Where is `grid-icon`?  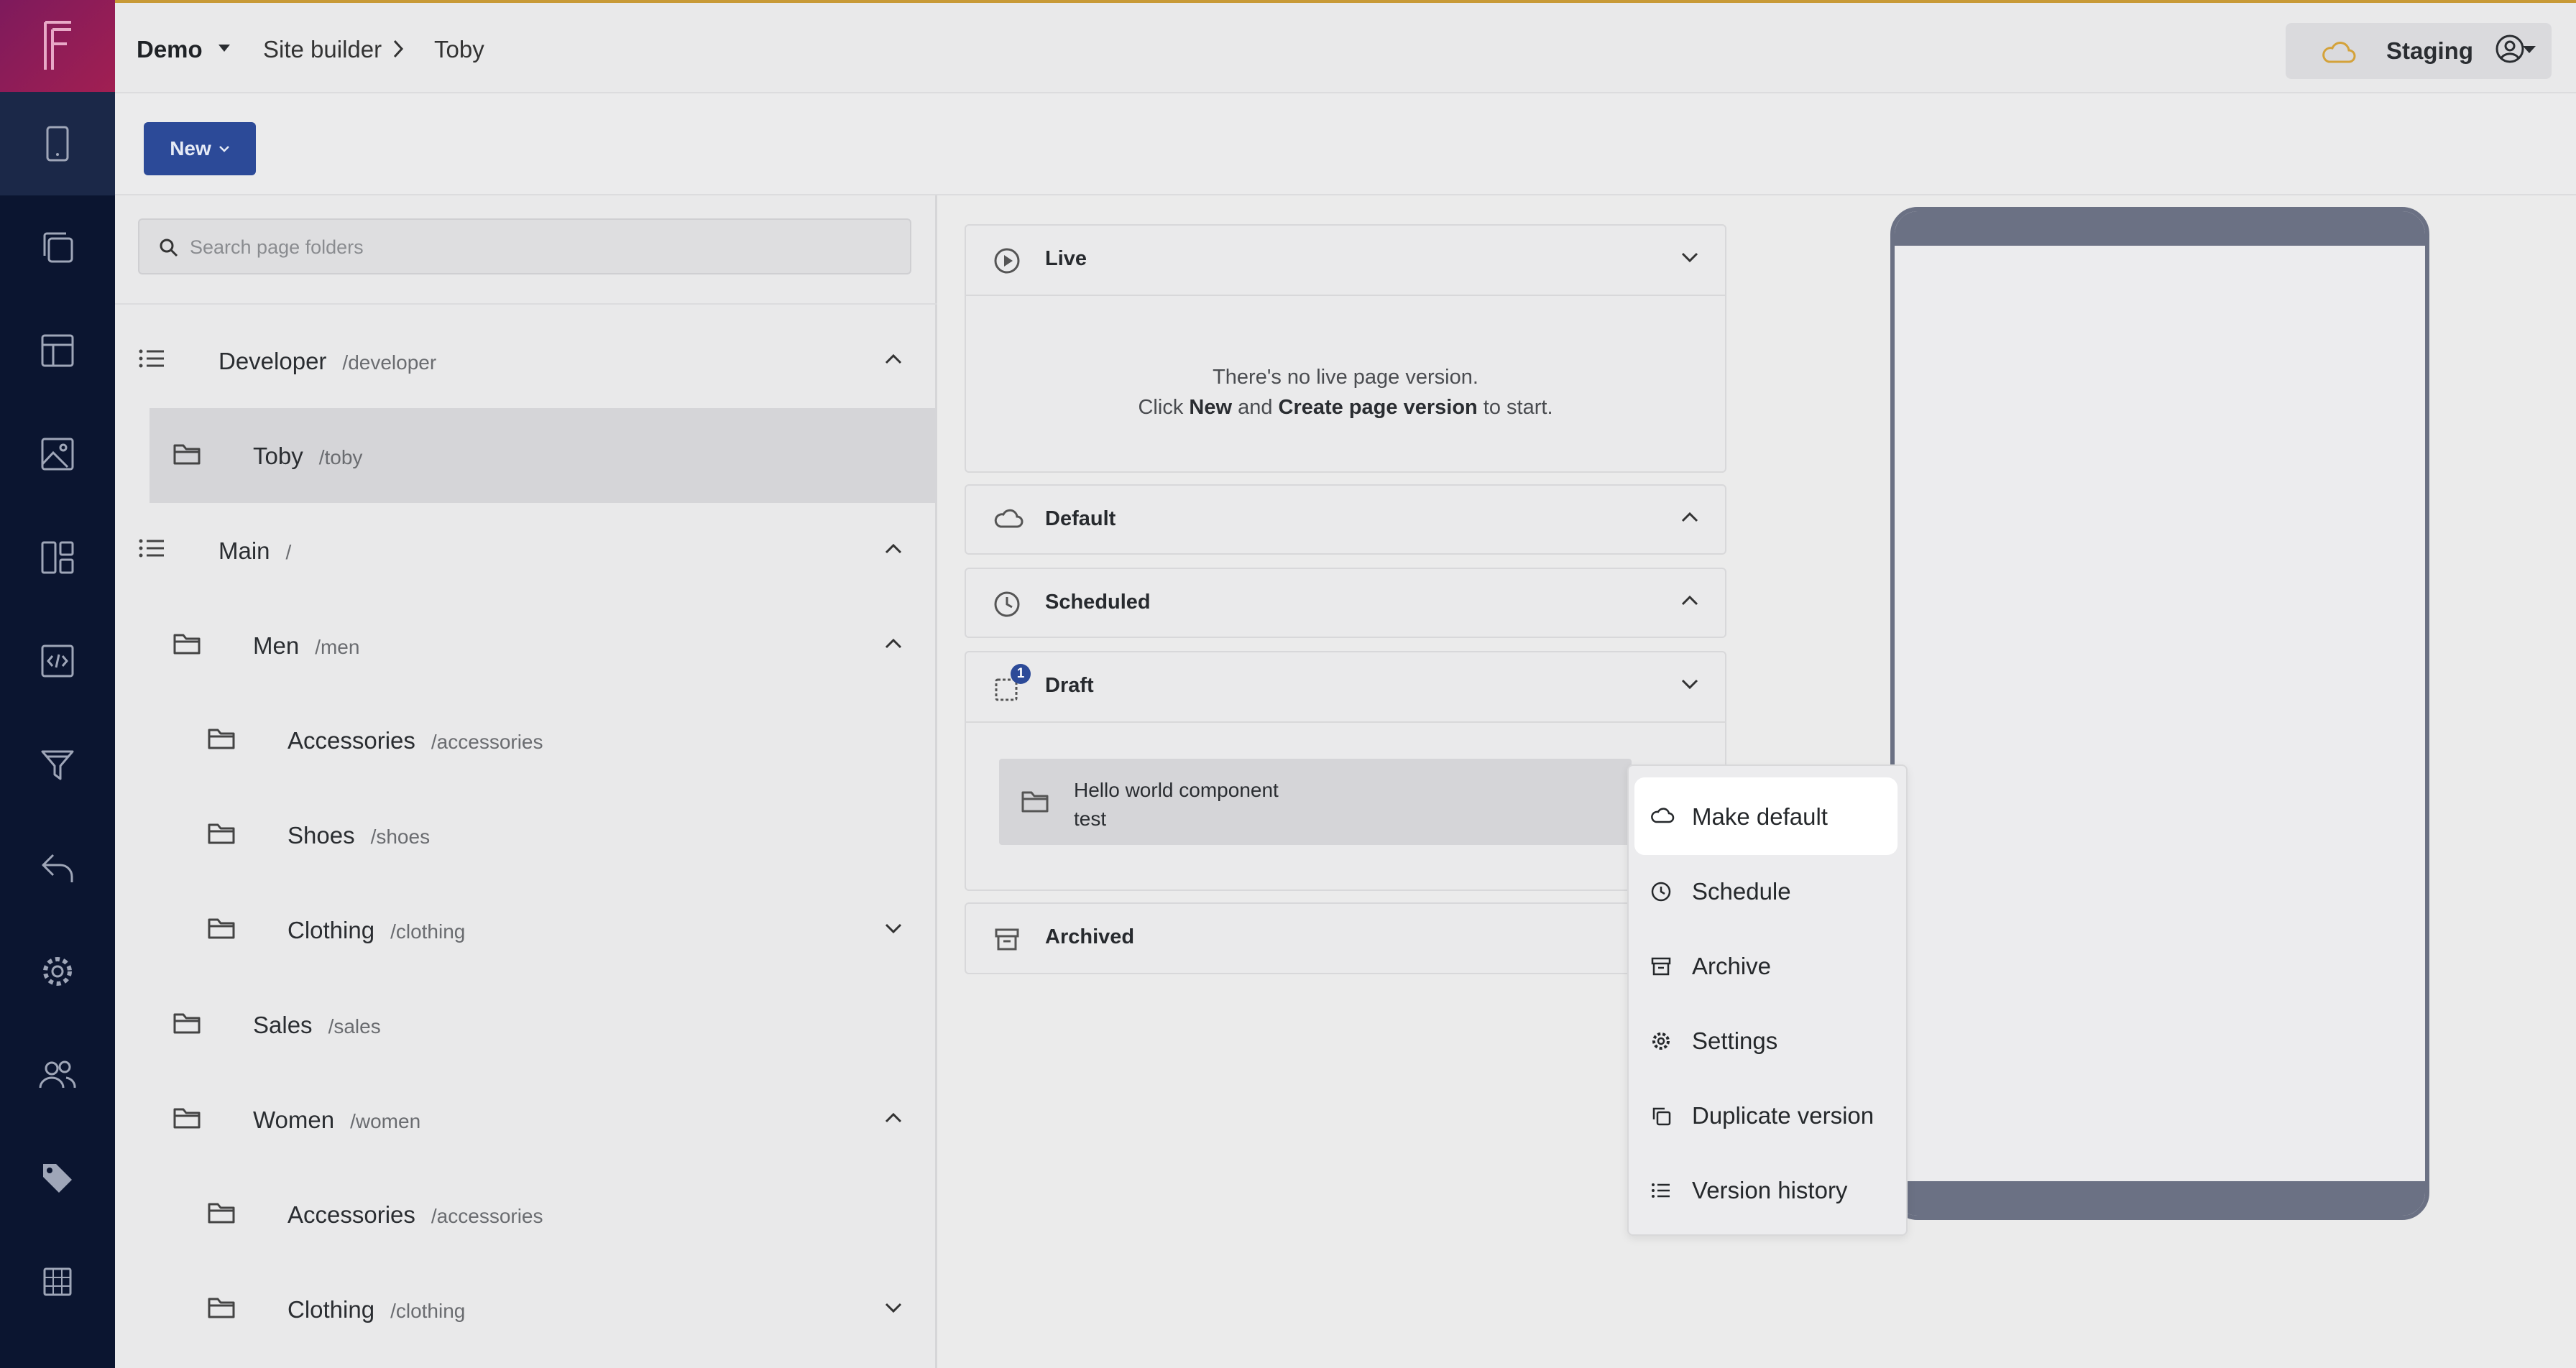 grid-icon is located at coordinates (57, 1281).